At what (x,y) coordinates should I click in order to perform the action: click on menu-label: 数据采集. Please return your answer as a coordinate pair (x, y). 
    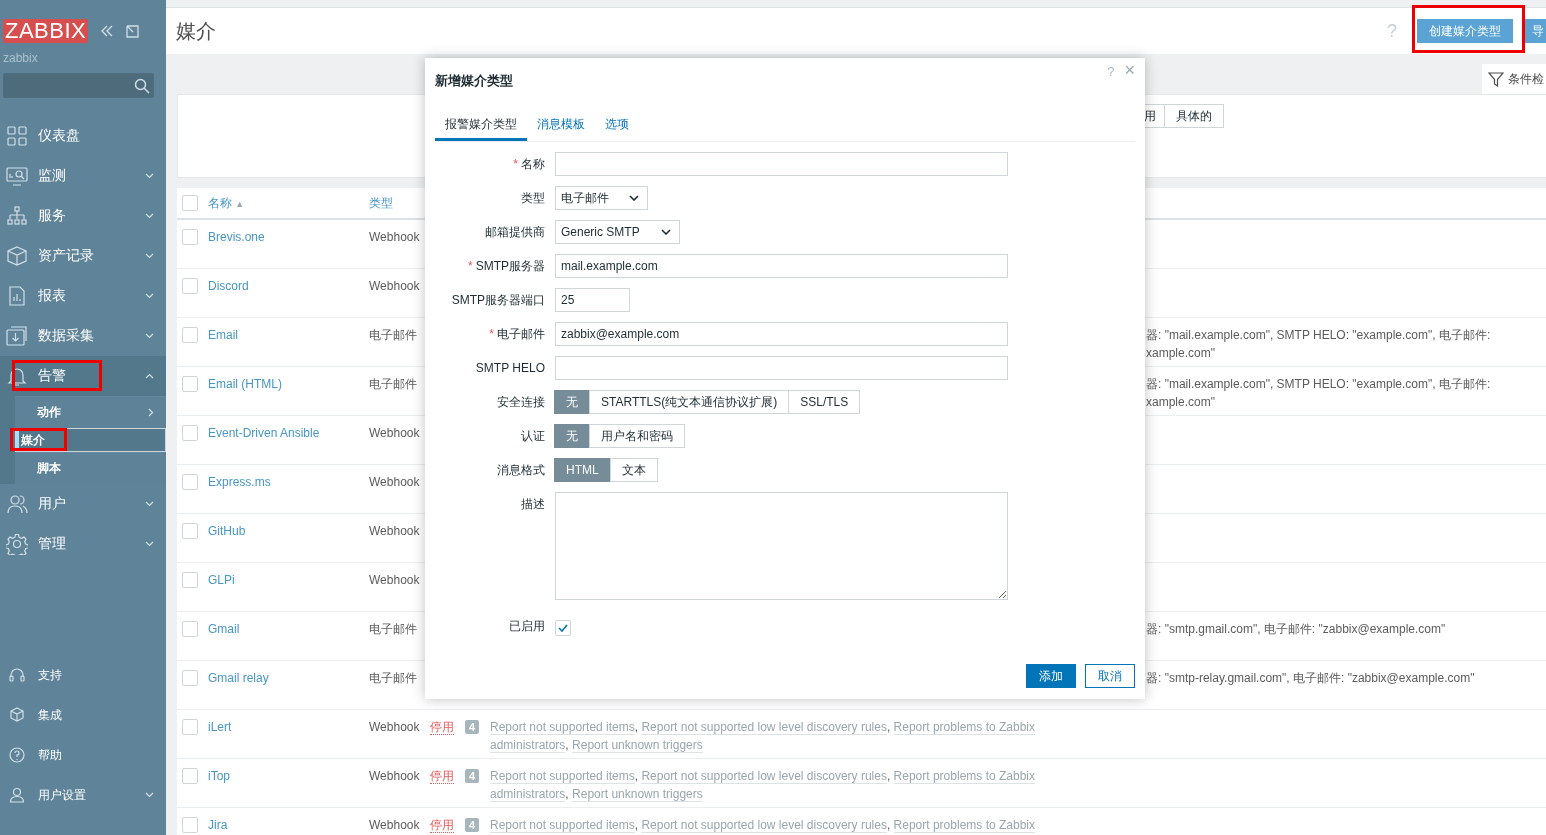
    Looking at the image, I should click on (66, 336).